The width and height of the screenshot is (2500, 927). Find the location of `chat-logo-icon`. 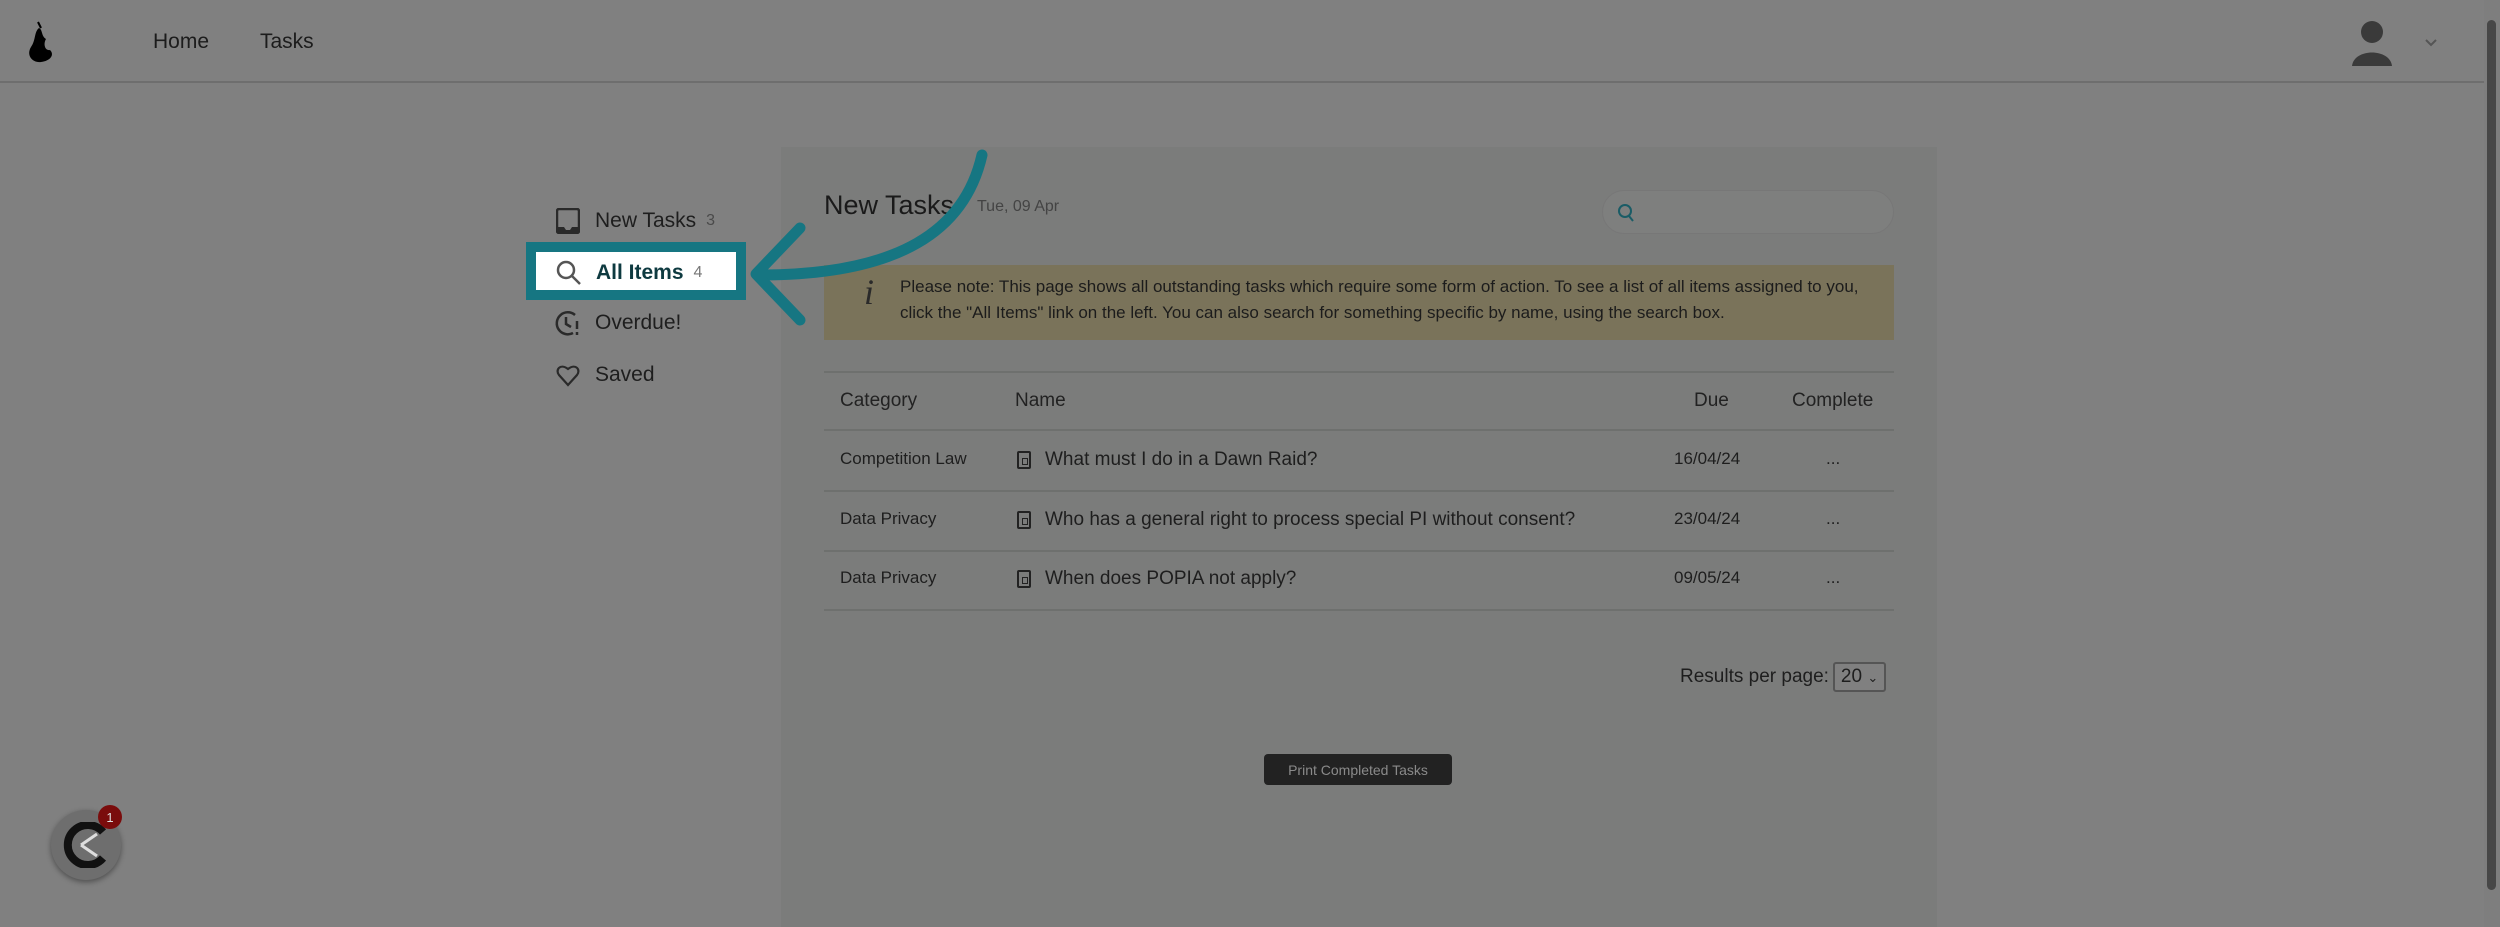

chat-logo-icon is located at coordinates (85, 845).